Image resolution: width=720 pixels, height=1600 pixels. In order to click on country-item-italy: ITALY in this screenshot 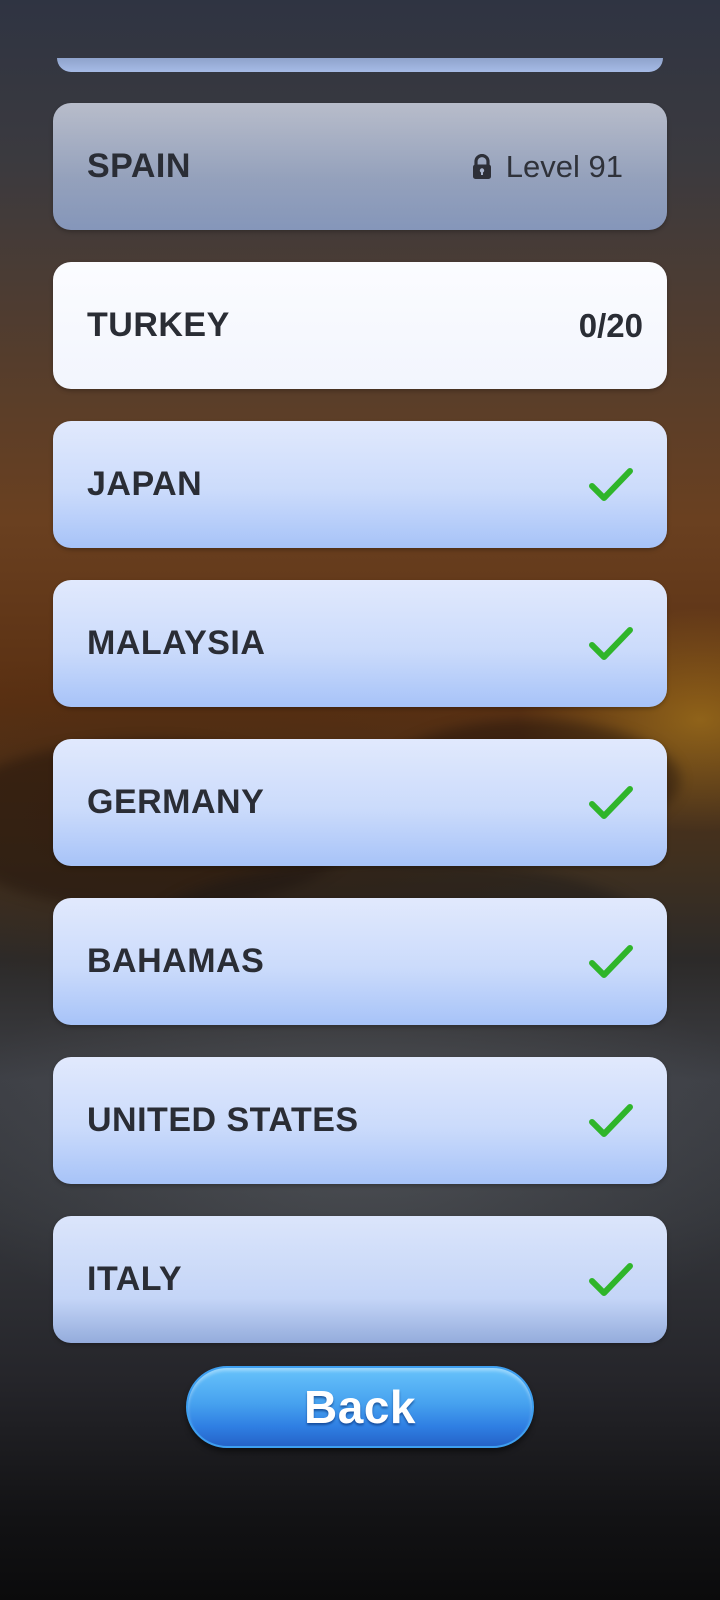, I will do `click(360, 1279)`.